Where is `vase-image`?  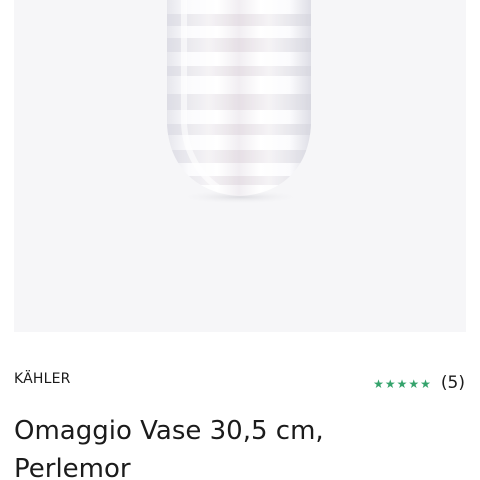
vase-image is located at coordinates (239, 102).